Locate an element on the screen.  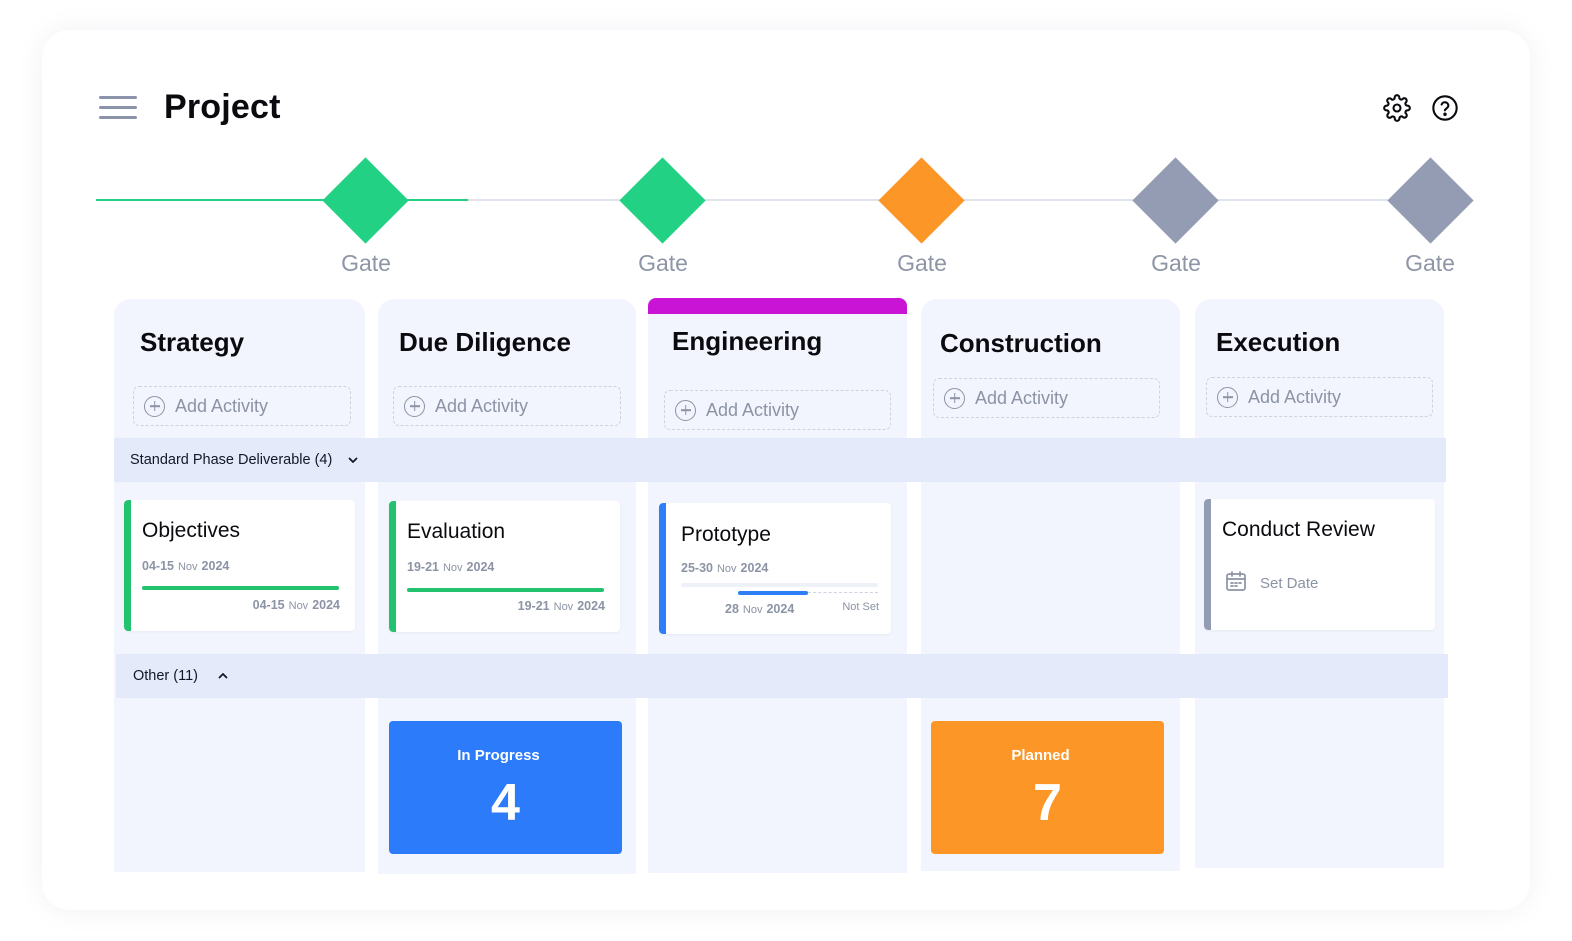
end-date-not-set: Not Set is located at coordinates (860, 607).